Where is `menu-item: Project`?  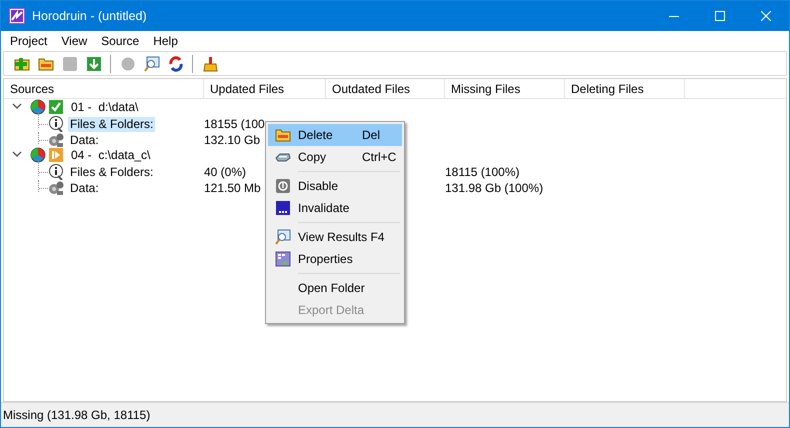
menu-item: Project is located at coordinates (28, 41).